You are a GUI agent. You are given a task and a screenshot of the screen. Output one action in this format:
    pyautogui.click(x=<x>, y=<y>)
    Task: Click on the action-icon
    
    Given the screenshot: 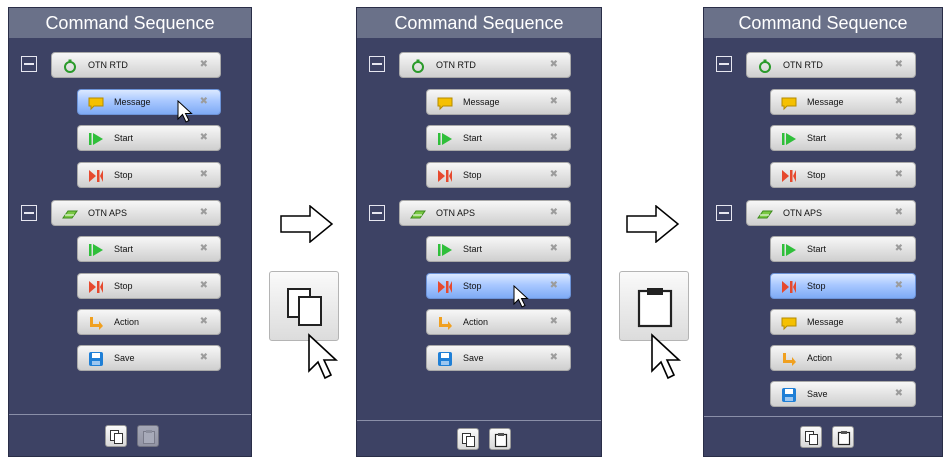 What is the action you would take?
    pyautogui.click(x=789, y=359)
    